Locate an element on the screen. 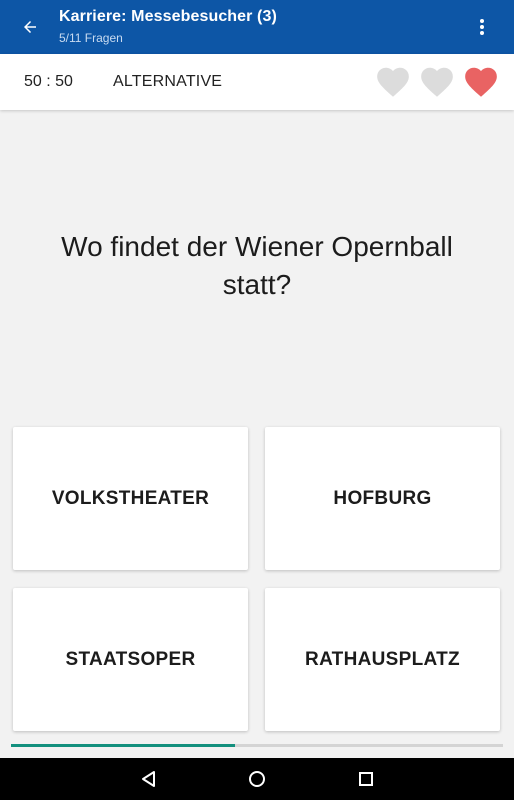  nav-recents-button is located at coordinates (366, 779).